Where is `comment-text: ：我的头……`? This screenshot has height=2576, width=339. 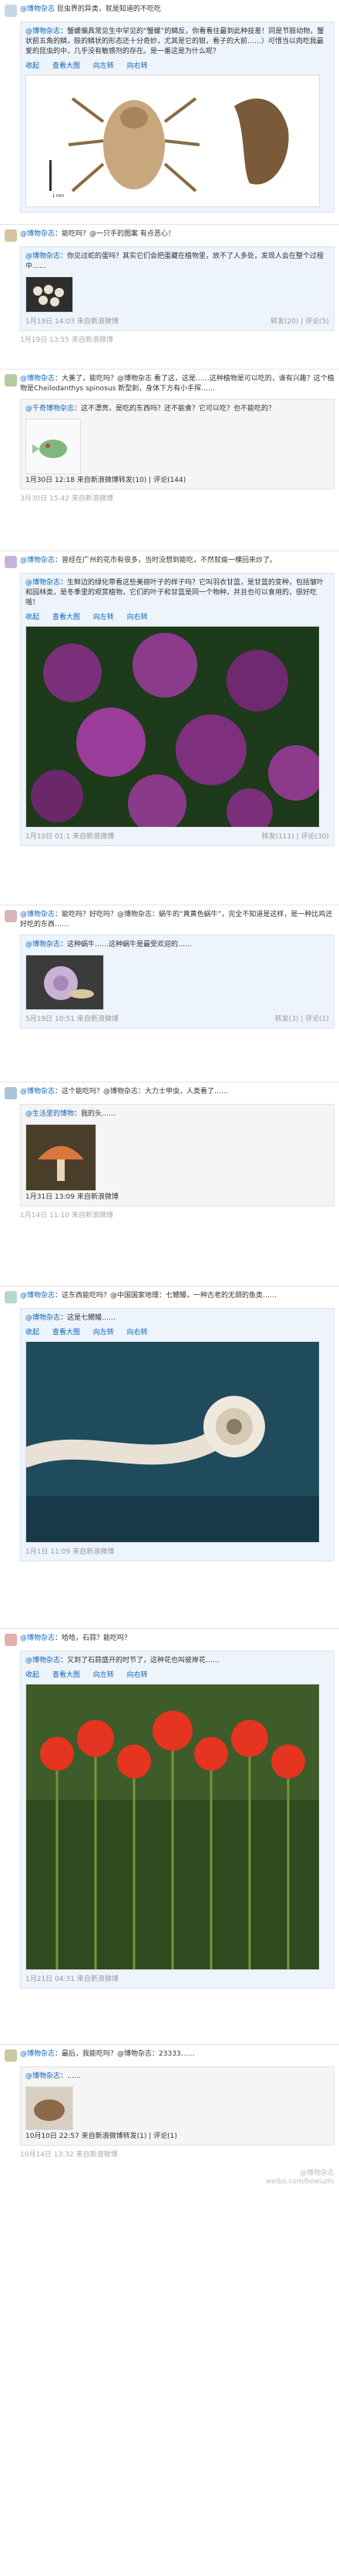
comment-text: ：我的头…… is located at coordinates (95, 1114).